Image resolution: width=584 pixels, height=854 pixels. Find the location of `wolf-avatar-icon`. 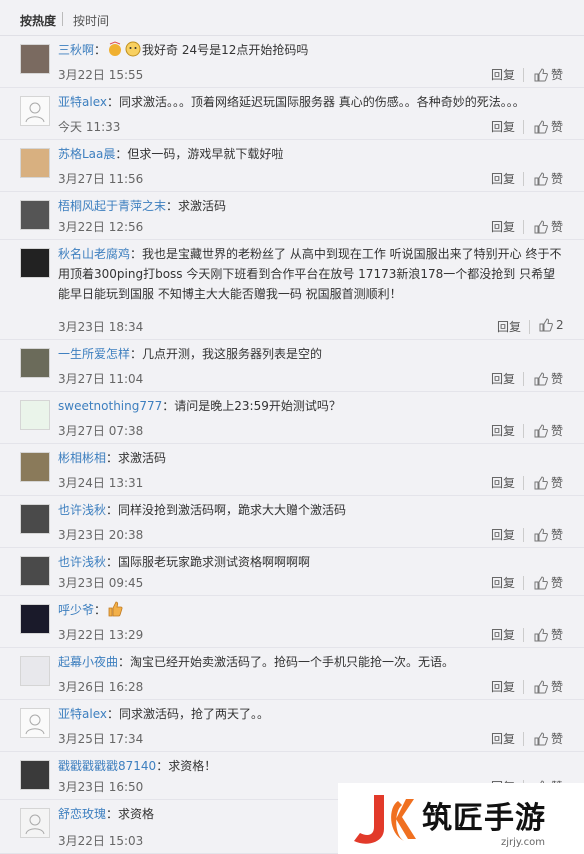

wolf-avatar-icon is located at coordinates (35, 619).